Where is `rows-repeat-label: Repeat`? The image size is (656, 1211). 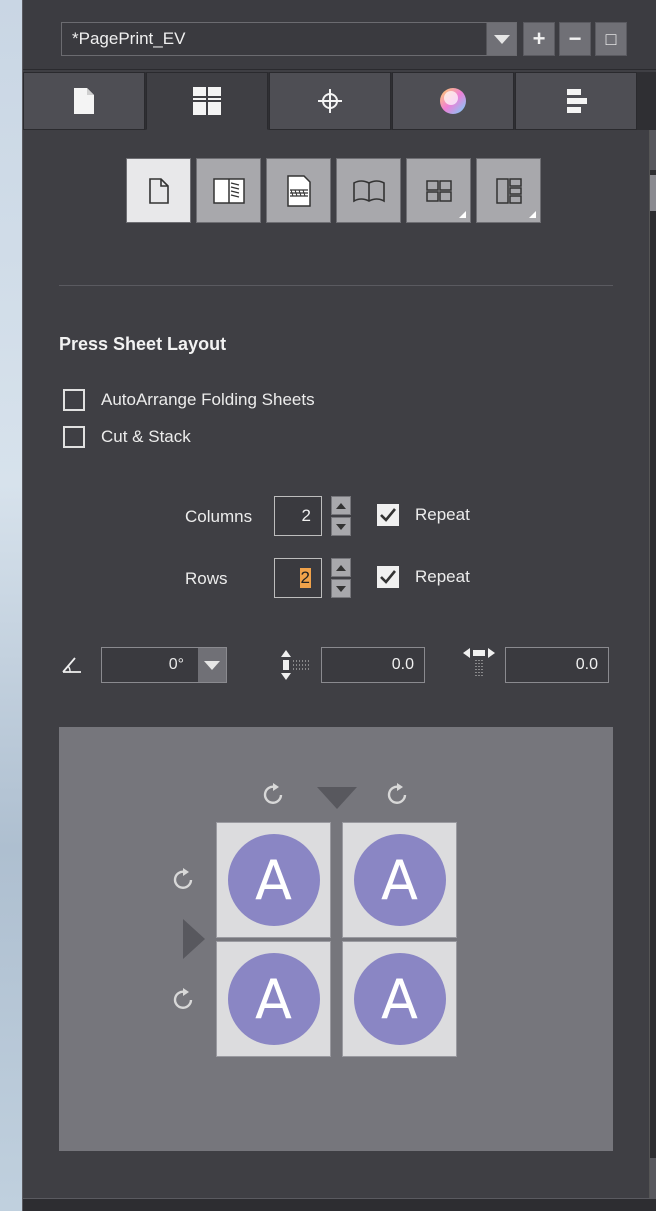
rows-repeat-label: Repeat is located at coordinates (442, 576).